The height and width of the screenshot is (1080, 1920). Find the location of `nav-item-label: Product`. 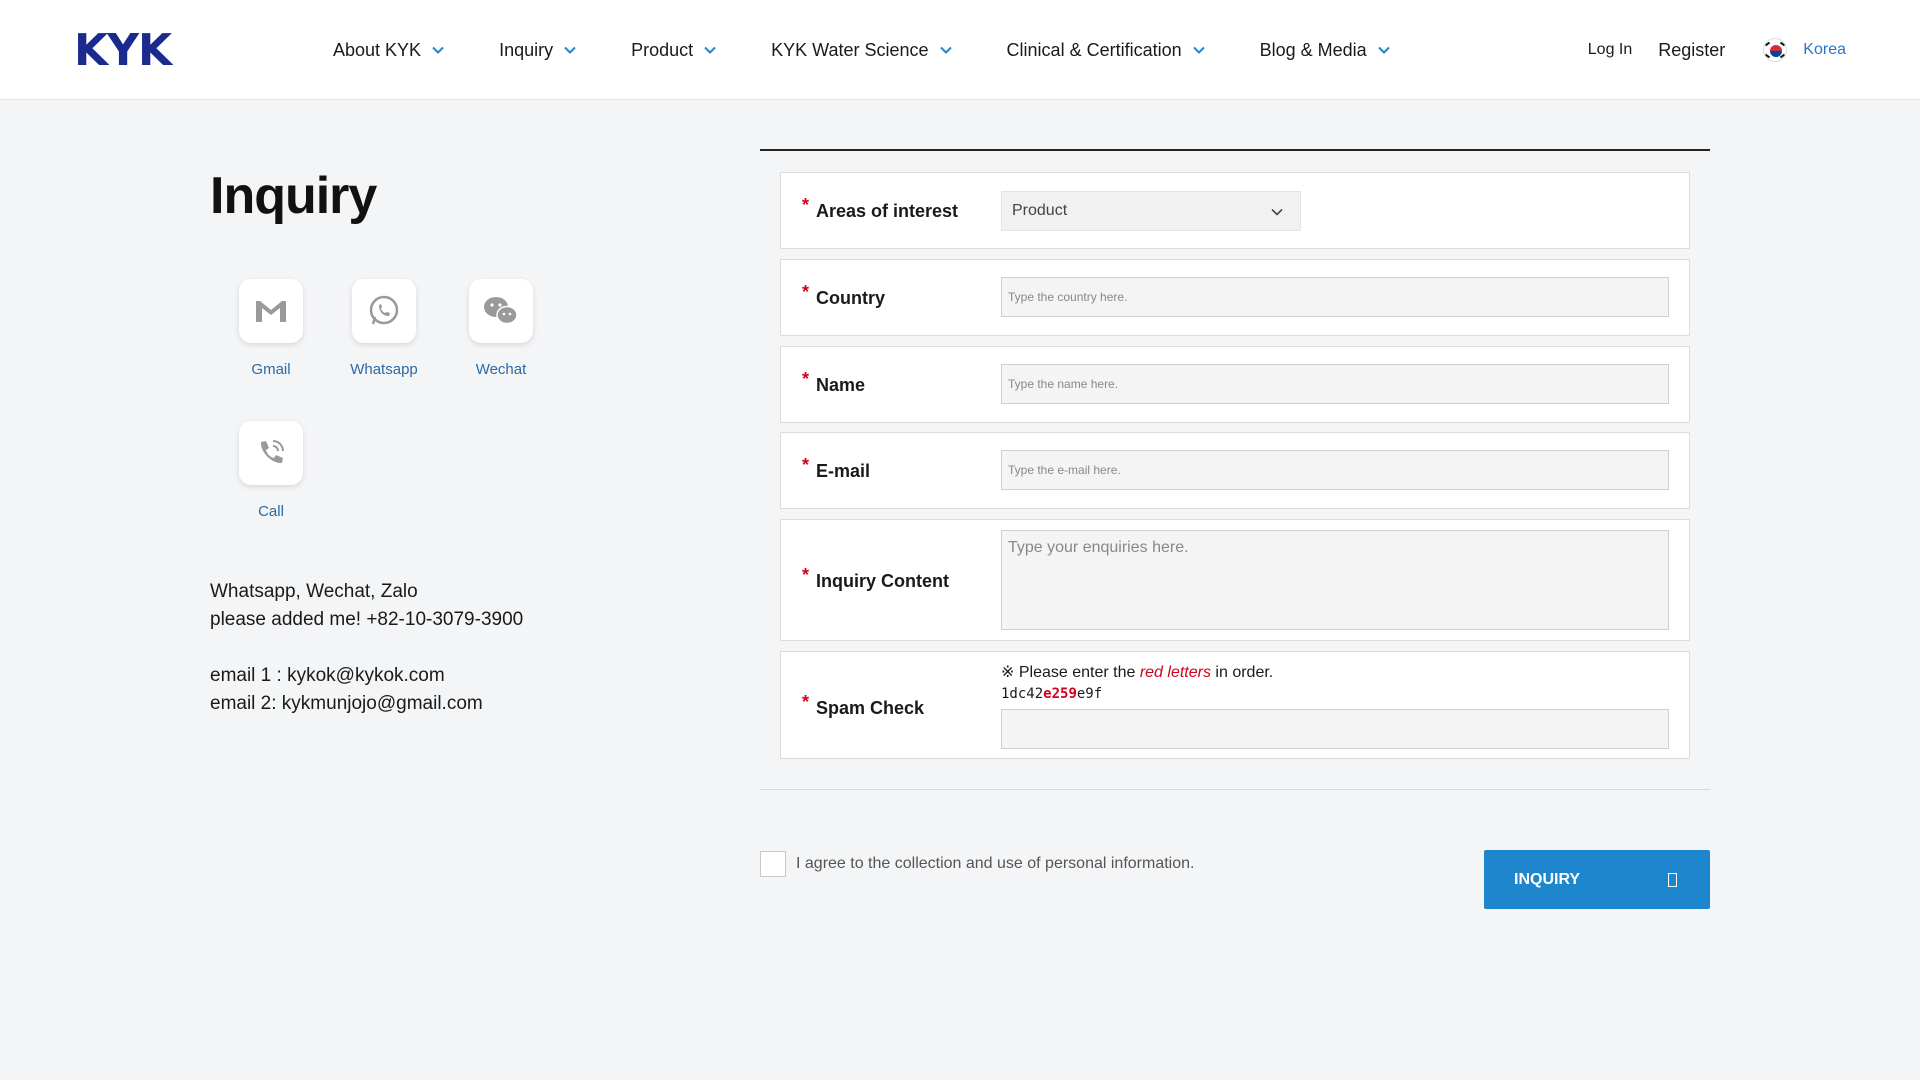

nav-item-label: Product is located at coordinates (662, 49).